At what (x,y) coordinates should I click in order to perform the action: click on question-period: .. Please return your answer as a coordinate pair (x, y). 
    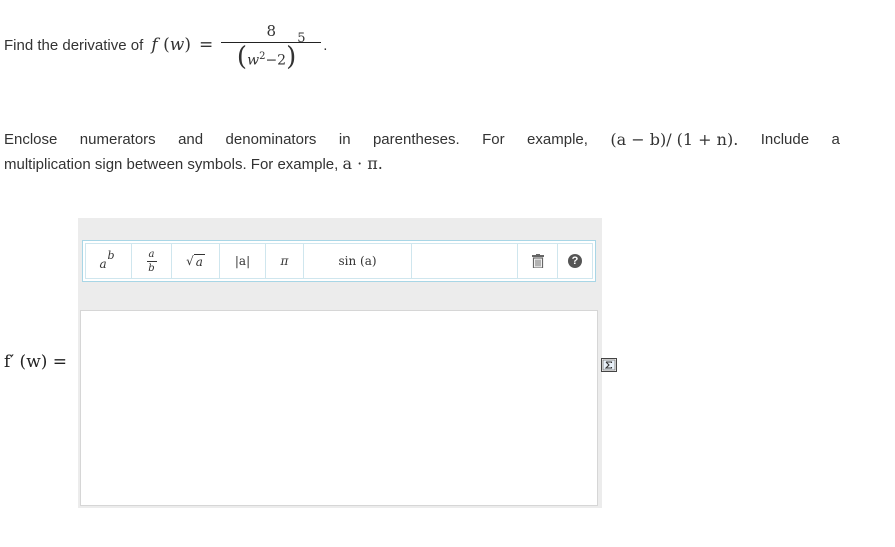
    Looking at the image, I should click on (325, 45).